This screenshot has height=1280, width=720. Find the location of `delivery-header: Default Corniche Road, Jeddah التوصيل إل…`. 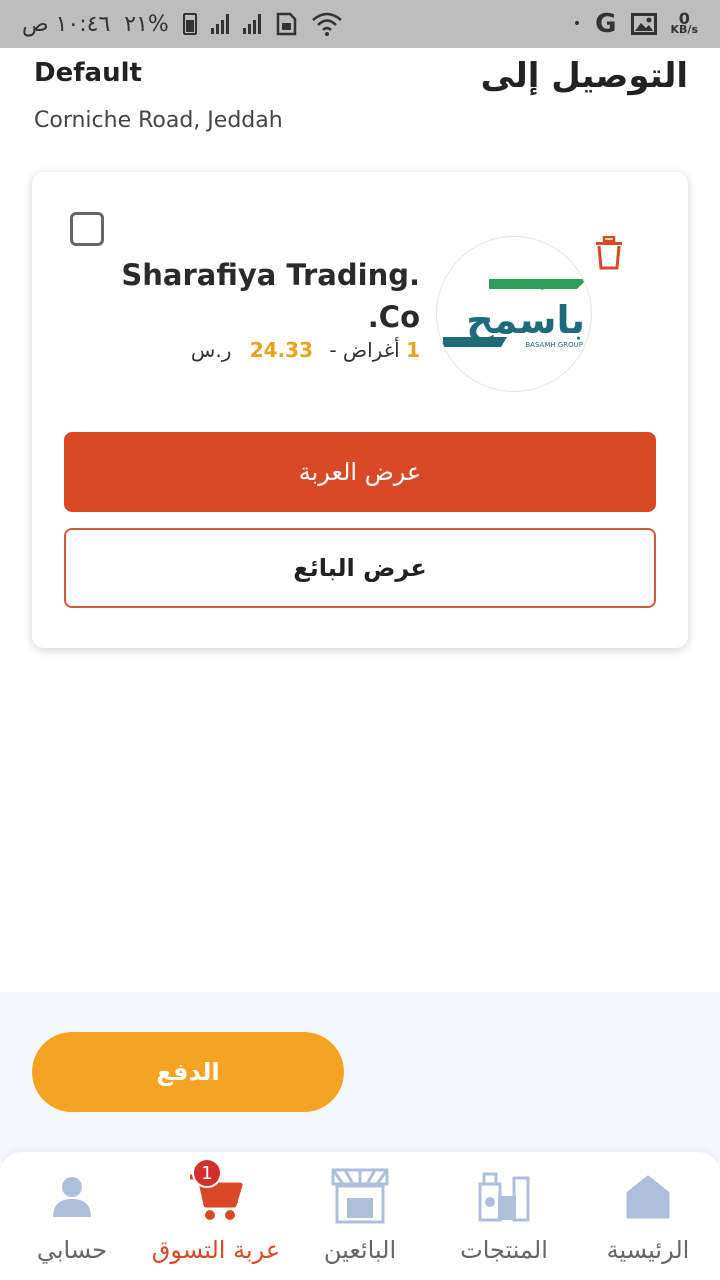

delivery-header: Default Corniche Road, Jeddah التوصيل إل… is located at coordinates (360, 103).